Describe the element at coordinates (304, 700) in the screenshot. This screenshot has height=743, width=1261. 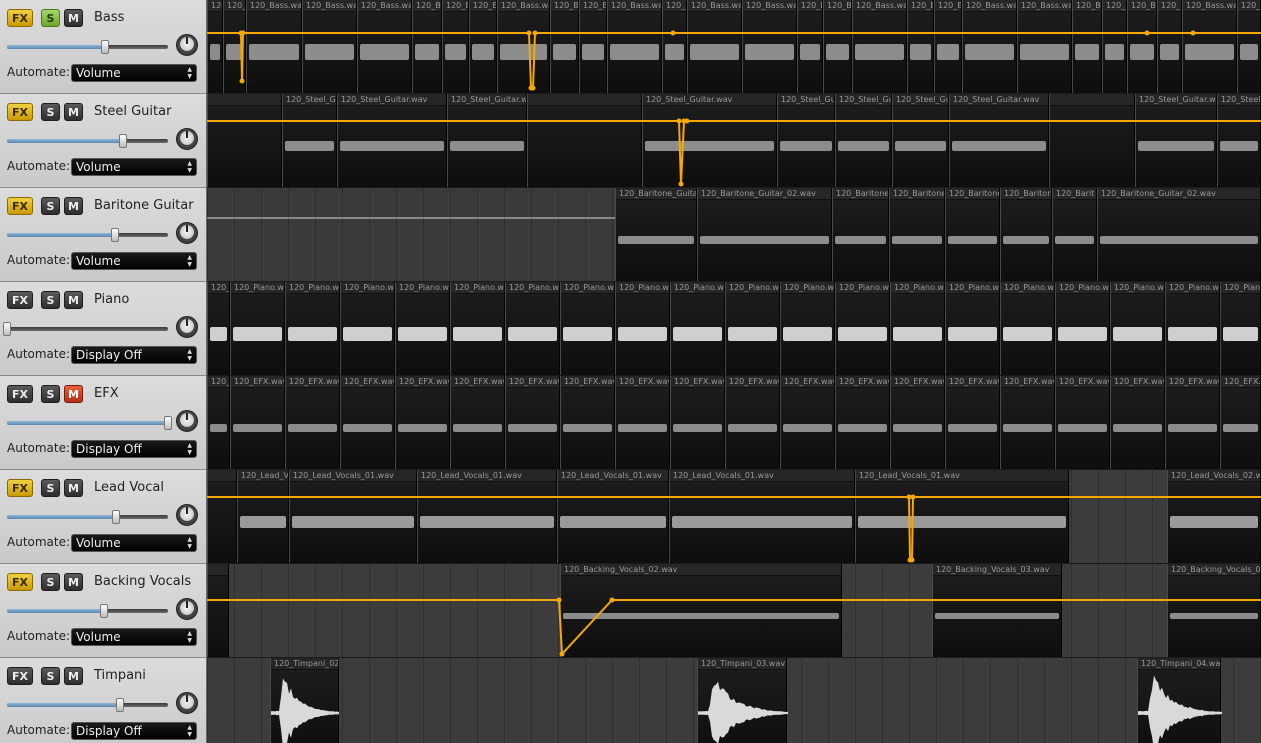
I see `audio-clip: 120_Timpani_02.wav` at that location.